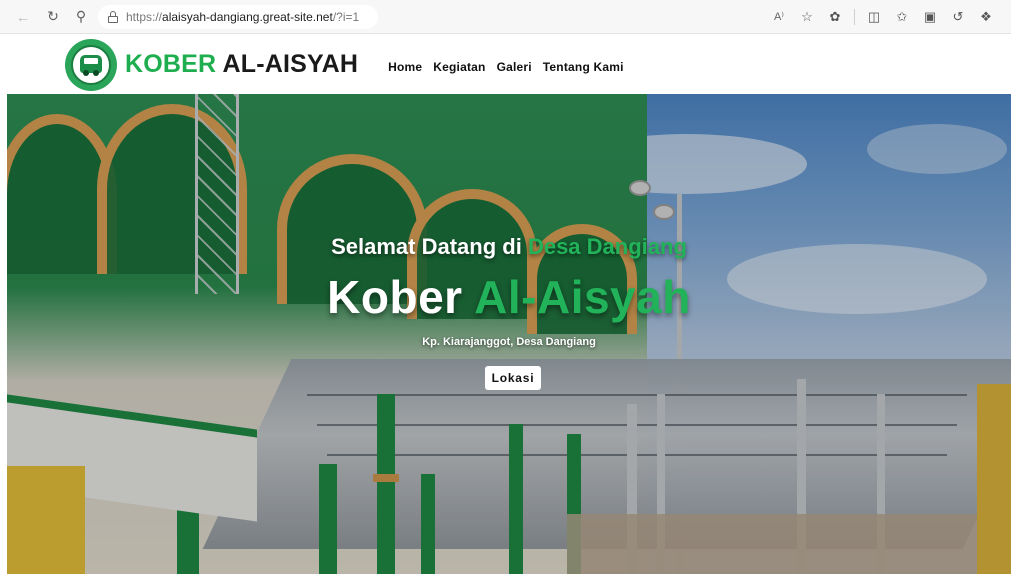  What do you see at coordinates (874, 17) in the screenshot?
I see `split-screen-icon: ◫` at bounding box center [874, 17].